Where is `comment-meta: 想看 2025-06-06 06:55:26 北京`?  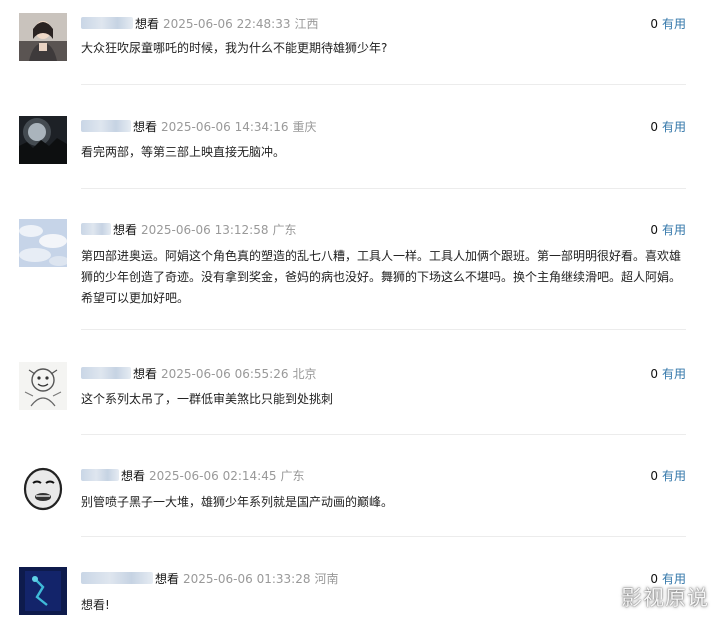 comment-meta: 想看 2025-06-06 06:55:26 北京 is located at coordinates (198, 374).